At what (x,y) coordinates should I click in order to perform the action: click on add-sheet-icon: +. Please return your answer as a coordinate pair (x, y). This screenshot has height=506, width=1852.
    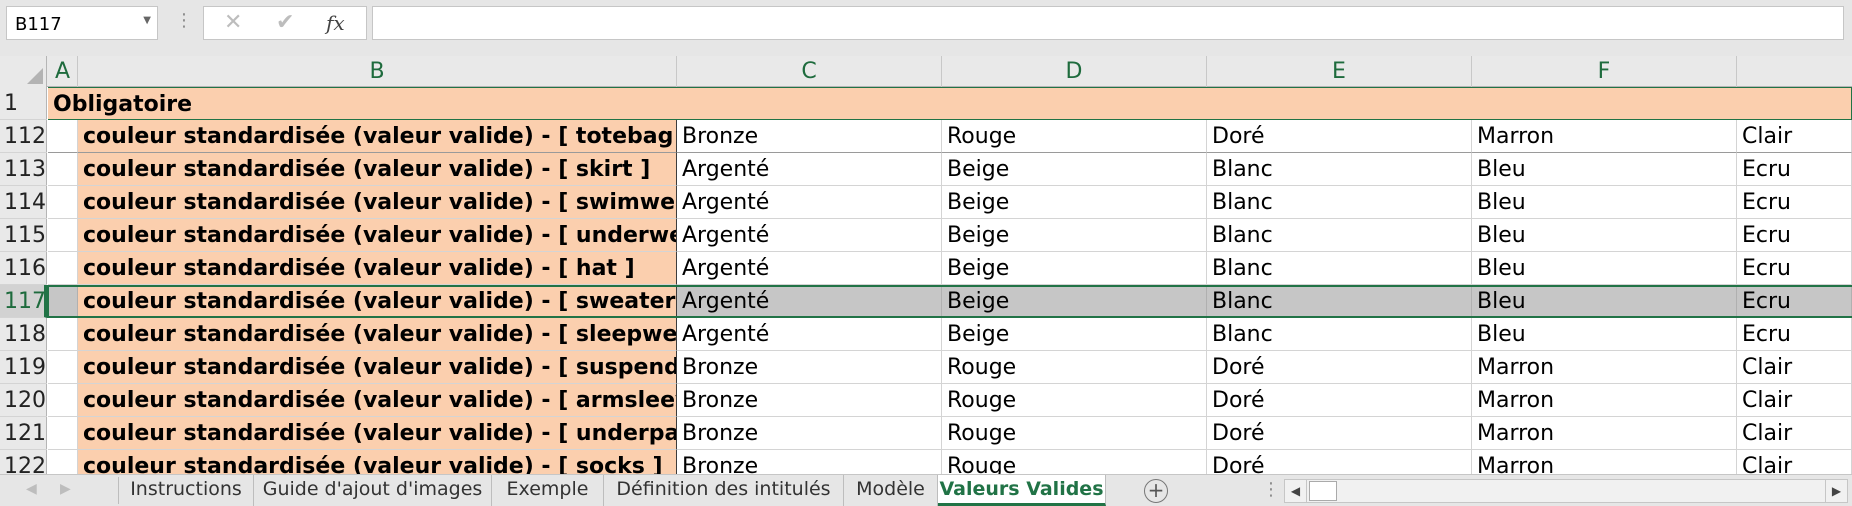
    Looking at the image, I should click on (1156, 491).